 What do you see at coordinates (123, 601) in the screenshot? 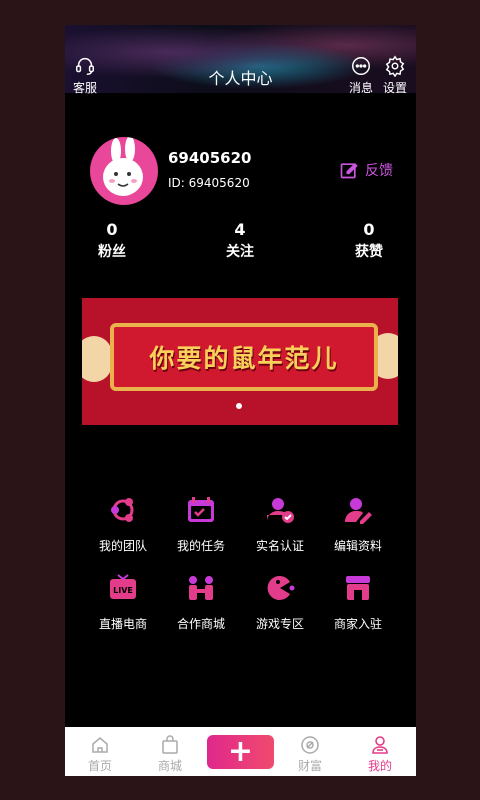
I see `grid-live-commerce: LIVE 直播电商` at bounding box center [123, 601].